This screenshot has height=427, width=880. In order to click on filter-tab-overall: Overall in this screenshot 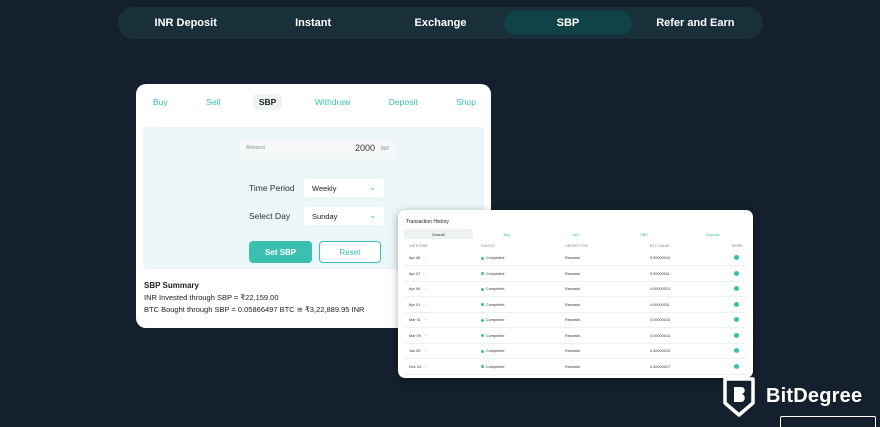, I will do `click(438, 234)`.